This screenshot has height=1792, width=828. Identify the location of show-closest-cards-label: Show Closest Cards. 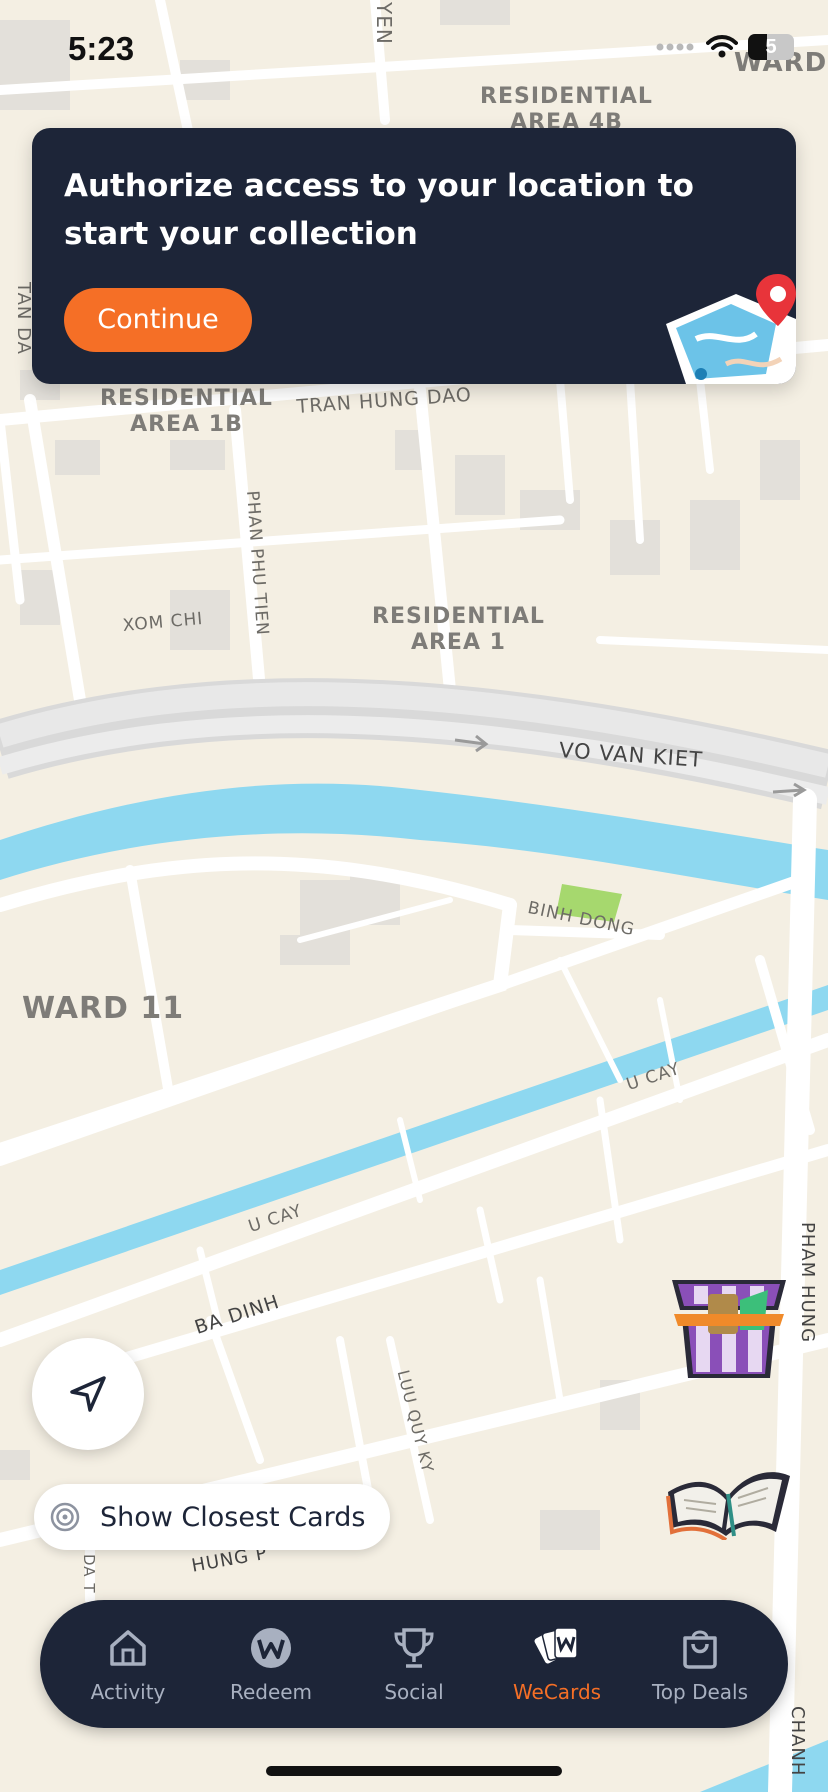
(233, 1517).